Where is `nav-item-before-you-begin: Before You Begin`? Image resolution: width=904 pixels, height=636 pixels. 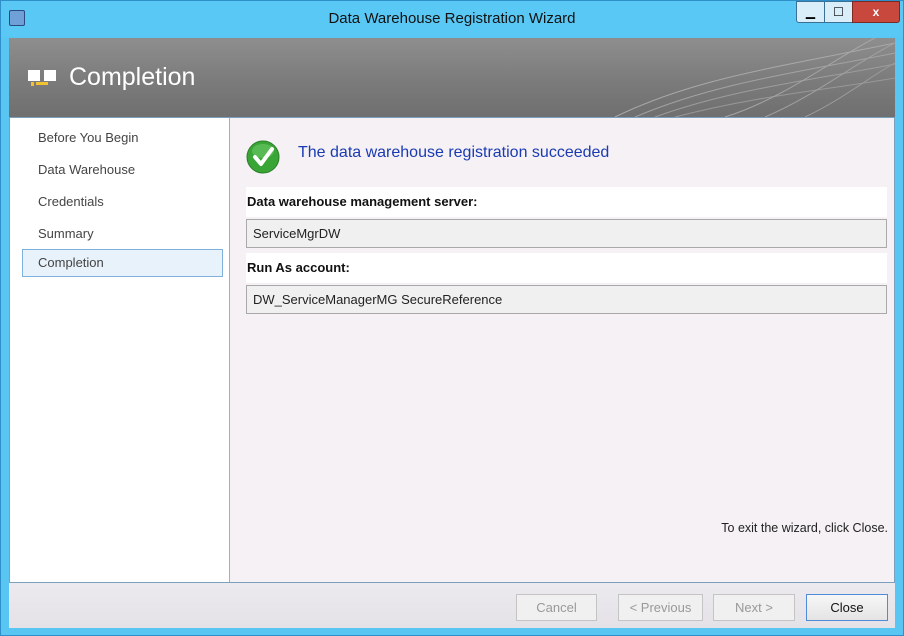 nav-item-before-you-begin: Before You Begin is located at coordinates (122, 138).